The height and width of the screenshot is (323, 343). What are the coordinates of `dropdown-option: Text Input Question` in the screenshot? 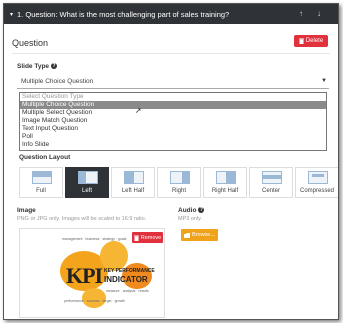 It's located at (173, 129).